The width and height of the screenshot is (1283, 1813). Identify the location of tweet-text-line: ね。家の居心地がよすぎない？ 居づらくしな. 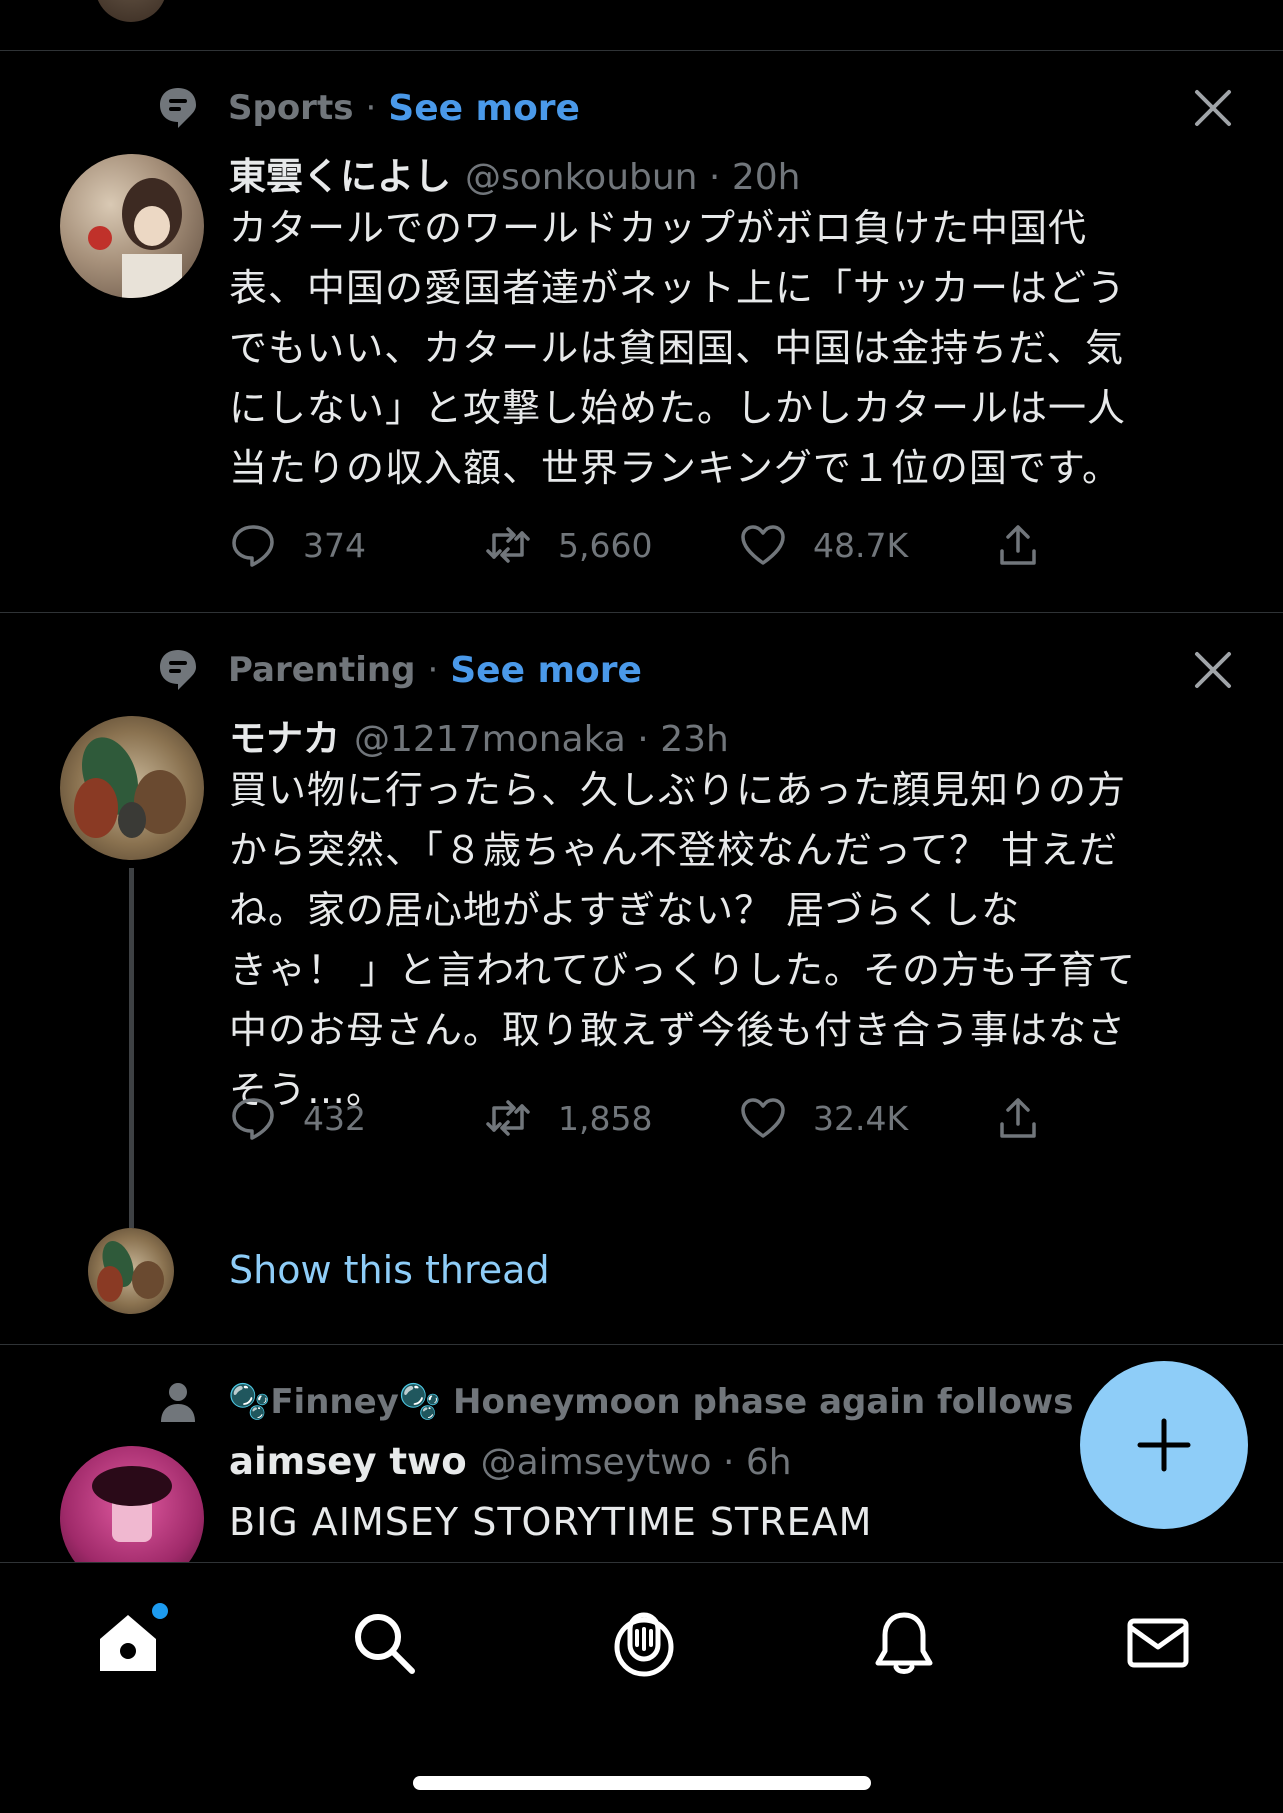
(625, 910).